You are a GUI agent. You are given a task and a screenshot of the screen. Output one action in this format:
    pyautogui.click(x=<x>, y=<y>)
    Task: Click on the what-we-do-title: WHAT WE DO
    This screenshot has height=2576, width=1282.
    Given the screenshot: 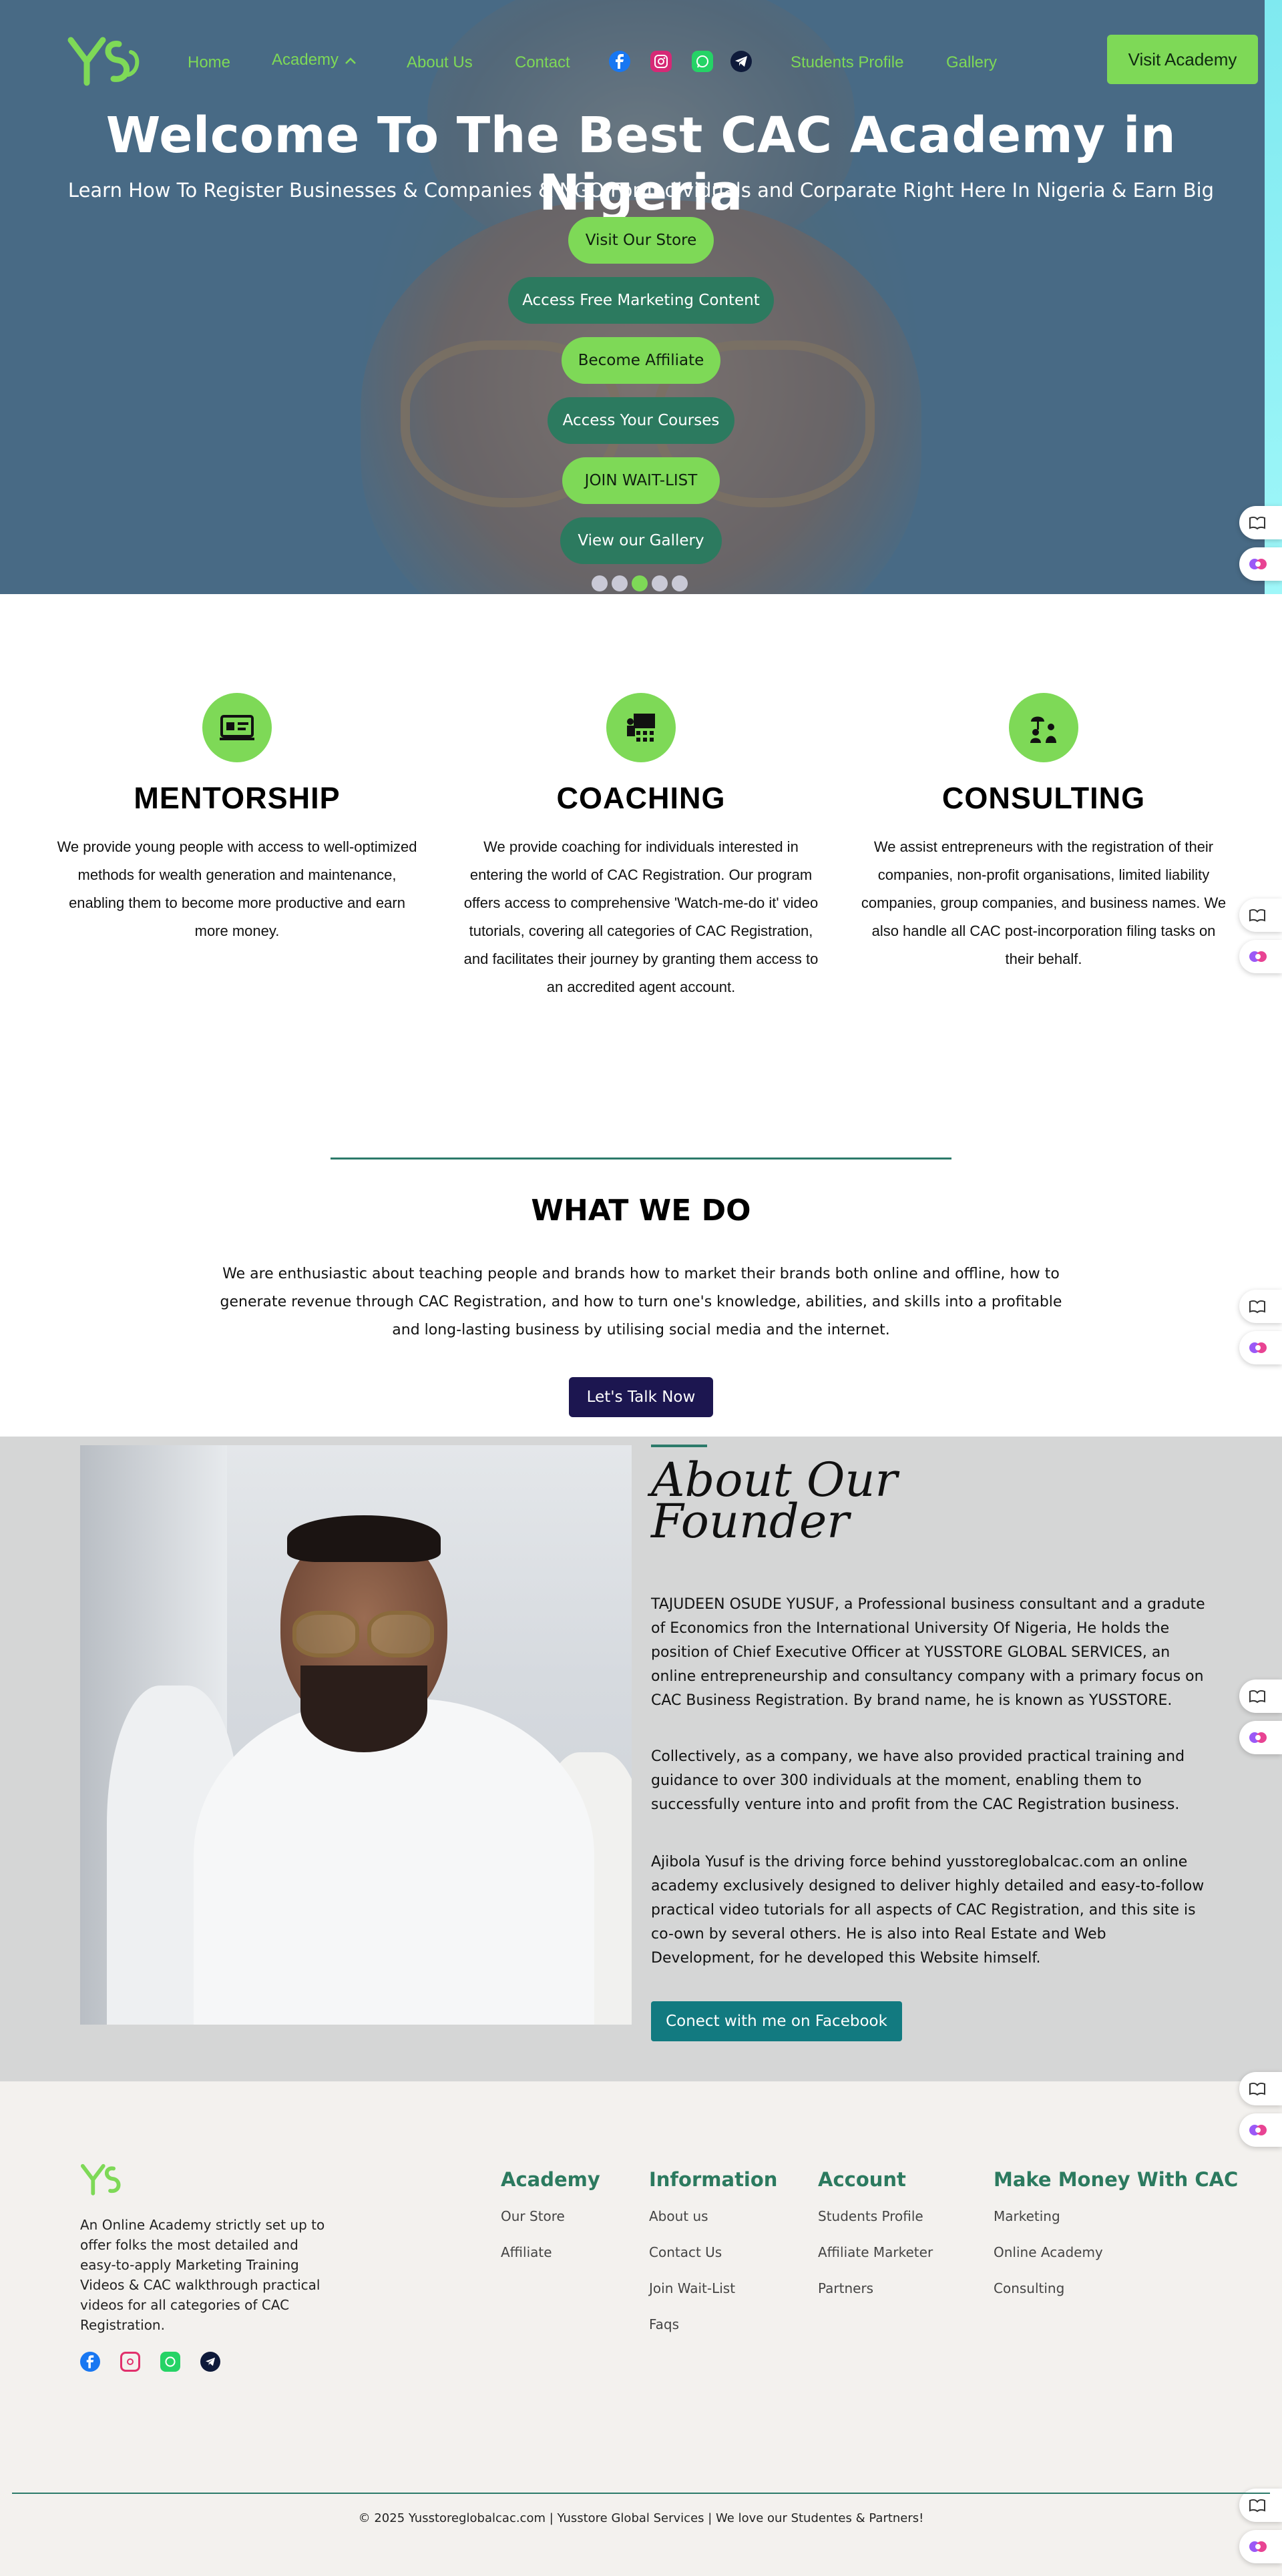 What is the action you would take?
    pyautogui.click(x=641, y=1211)
    